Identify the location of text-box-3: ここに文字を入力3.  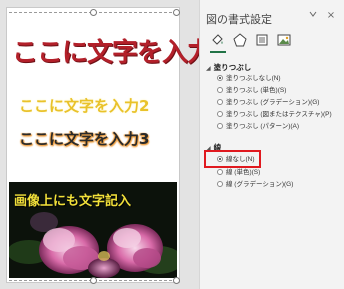
(84, 138).